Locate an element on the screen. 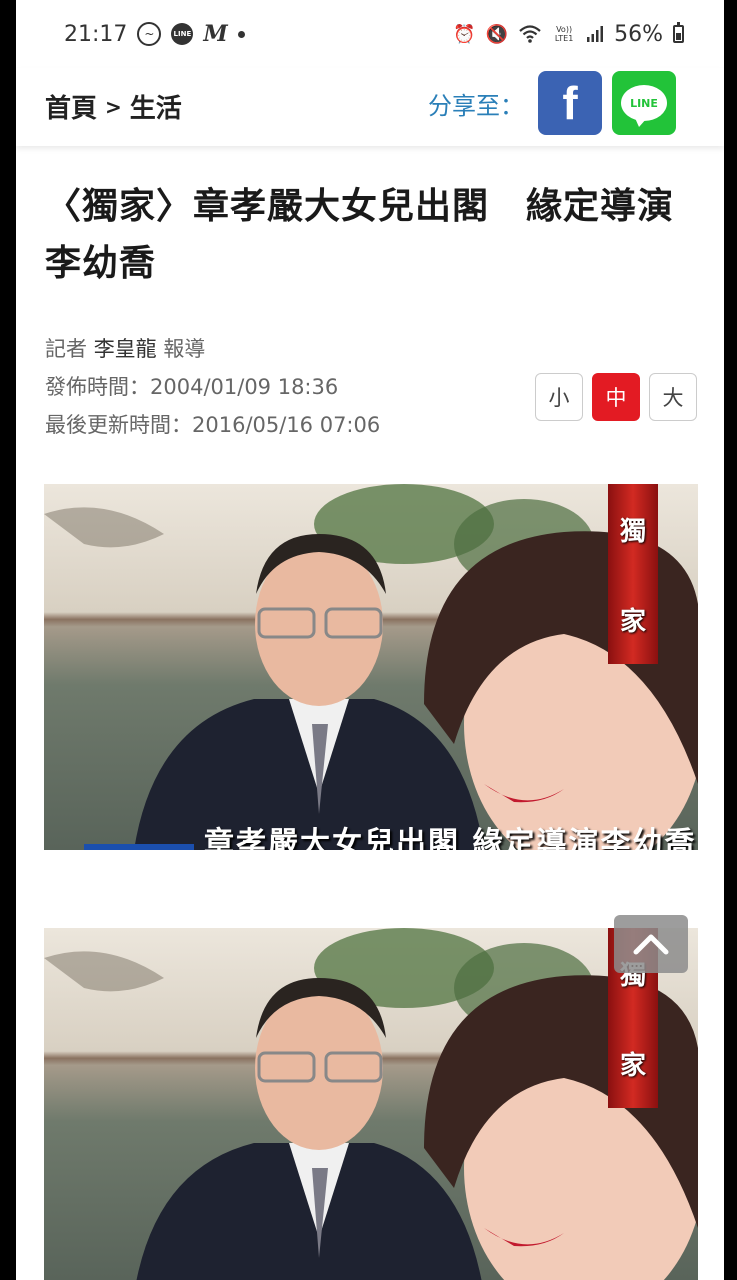  share-bar: 分享至： f LINE is located at coordinates (552, 103).